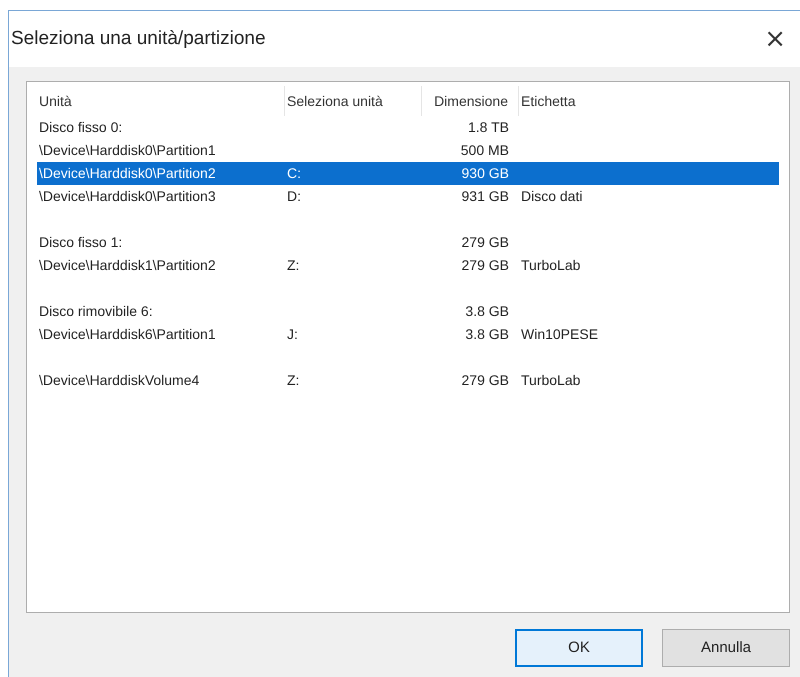  Describe the element at coordinates (127, 150) in the screenshot. I see `table-cell-text: \Device\Harddisk0\Partition1` at that location.